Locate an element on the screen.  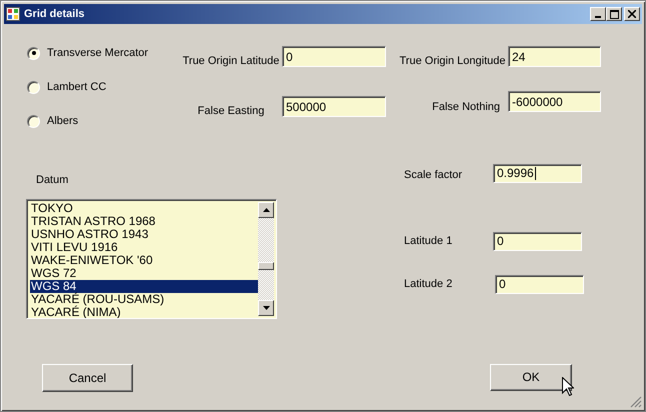
field-label: False Nothing is located at coordinates (466, 107).